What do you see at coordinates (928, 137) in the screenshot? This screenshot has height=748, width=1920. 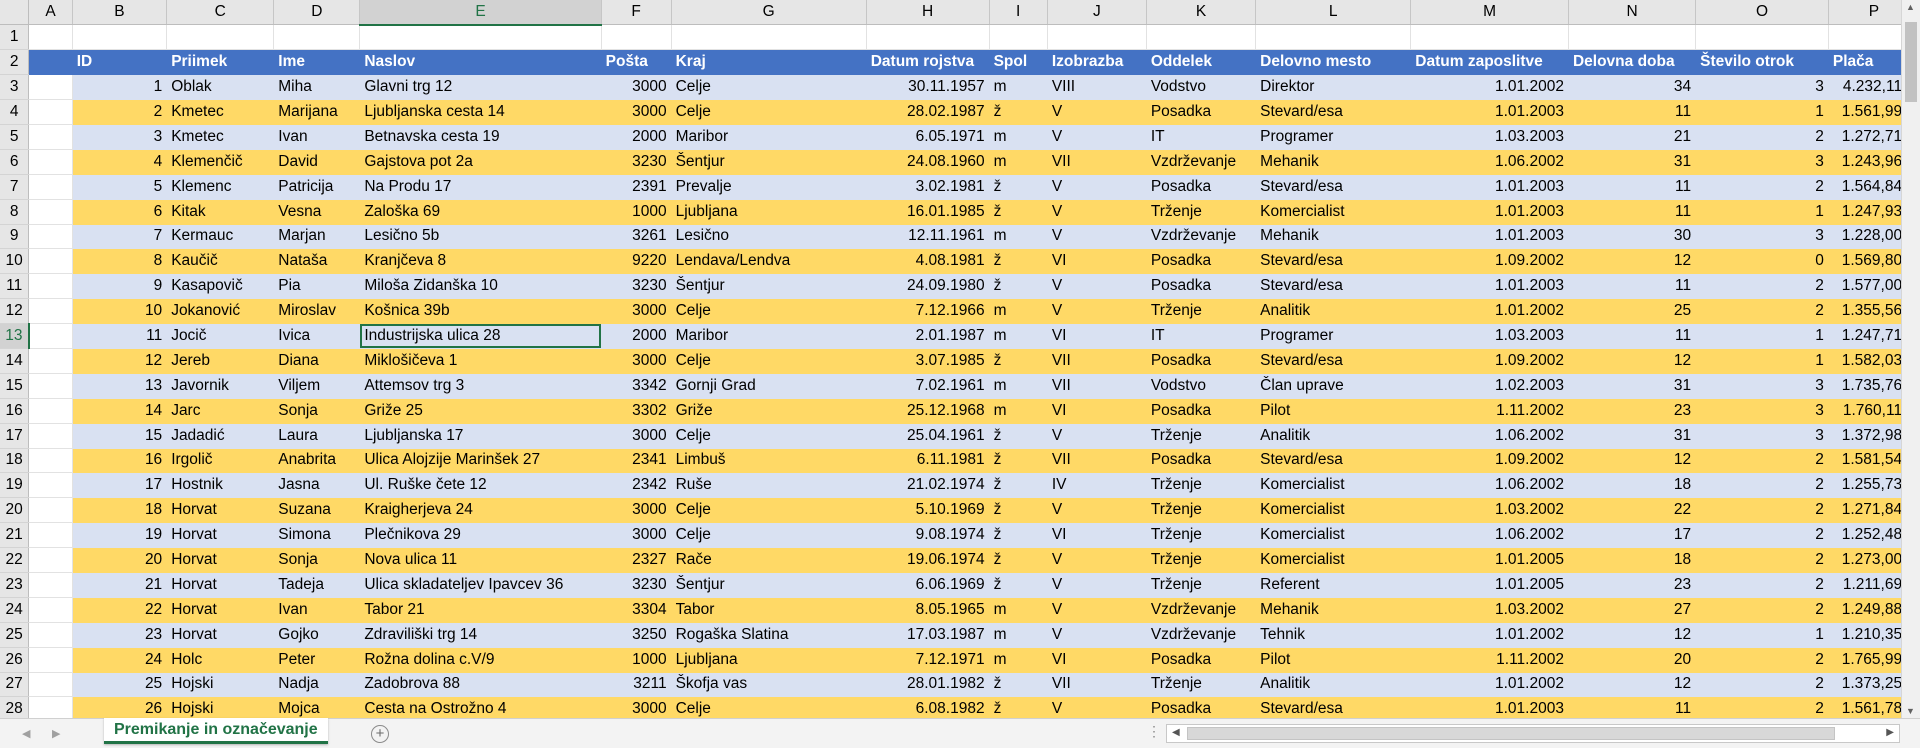 I see `cell: 6.05.1971` at bounding box center [928, 137].